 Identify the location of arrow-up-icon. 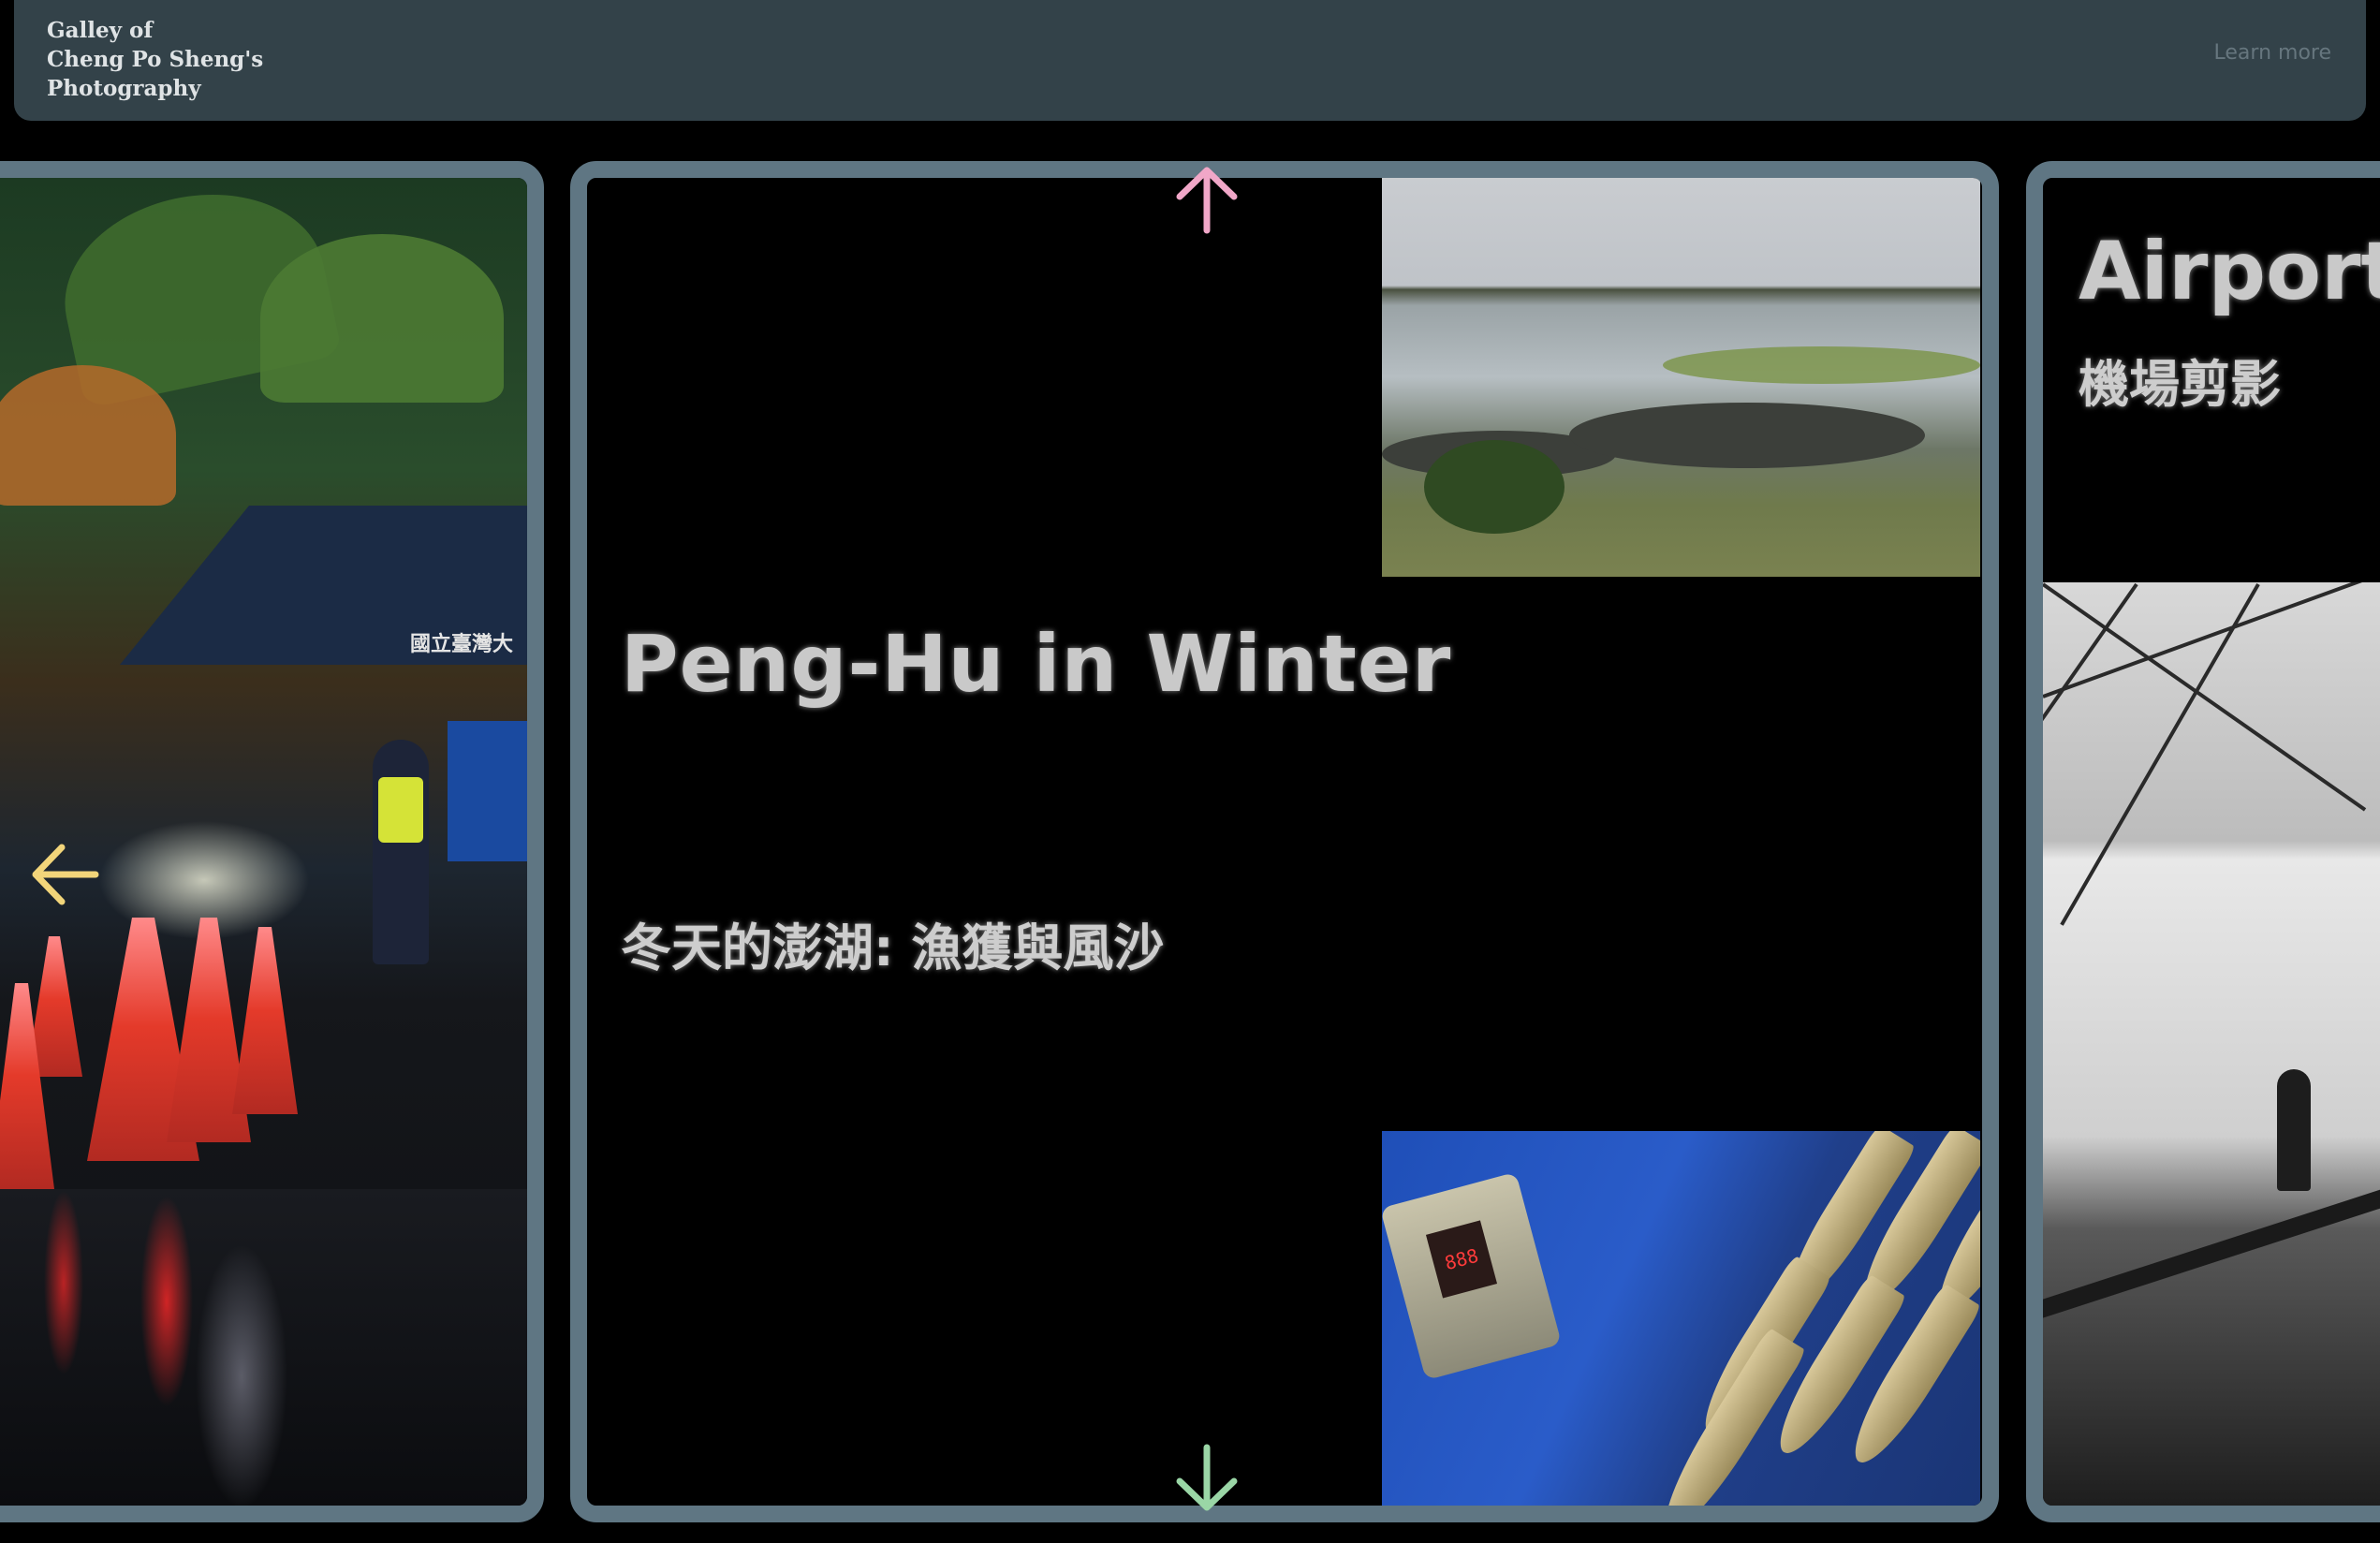
(1206, 199).